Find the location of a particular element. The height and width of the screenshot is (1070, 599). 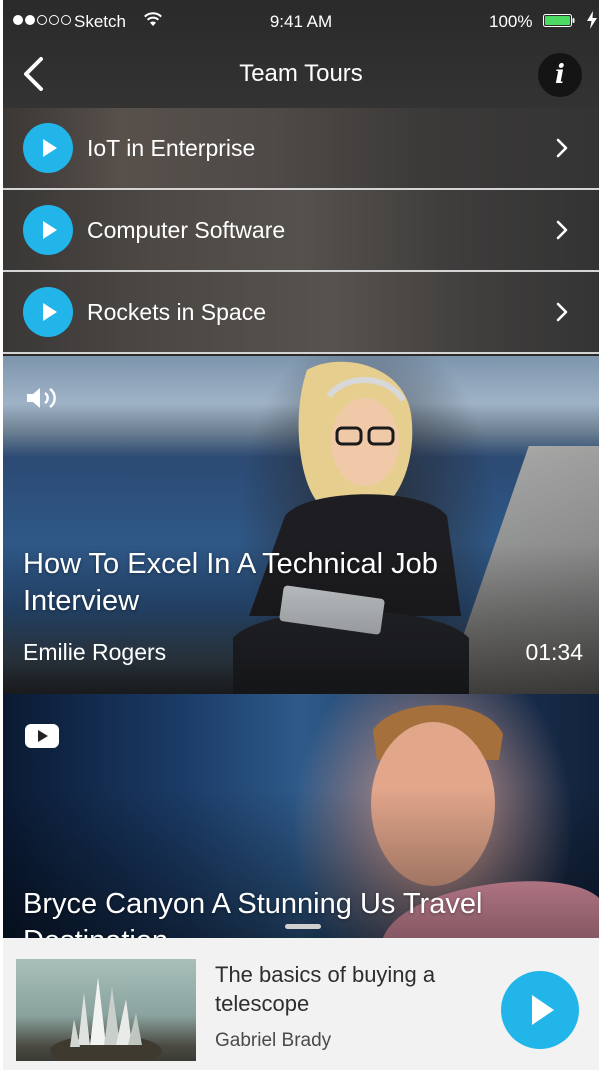

now-playing-title: The basics of buying a telescope is located at coordinates (325, 989).